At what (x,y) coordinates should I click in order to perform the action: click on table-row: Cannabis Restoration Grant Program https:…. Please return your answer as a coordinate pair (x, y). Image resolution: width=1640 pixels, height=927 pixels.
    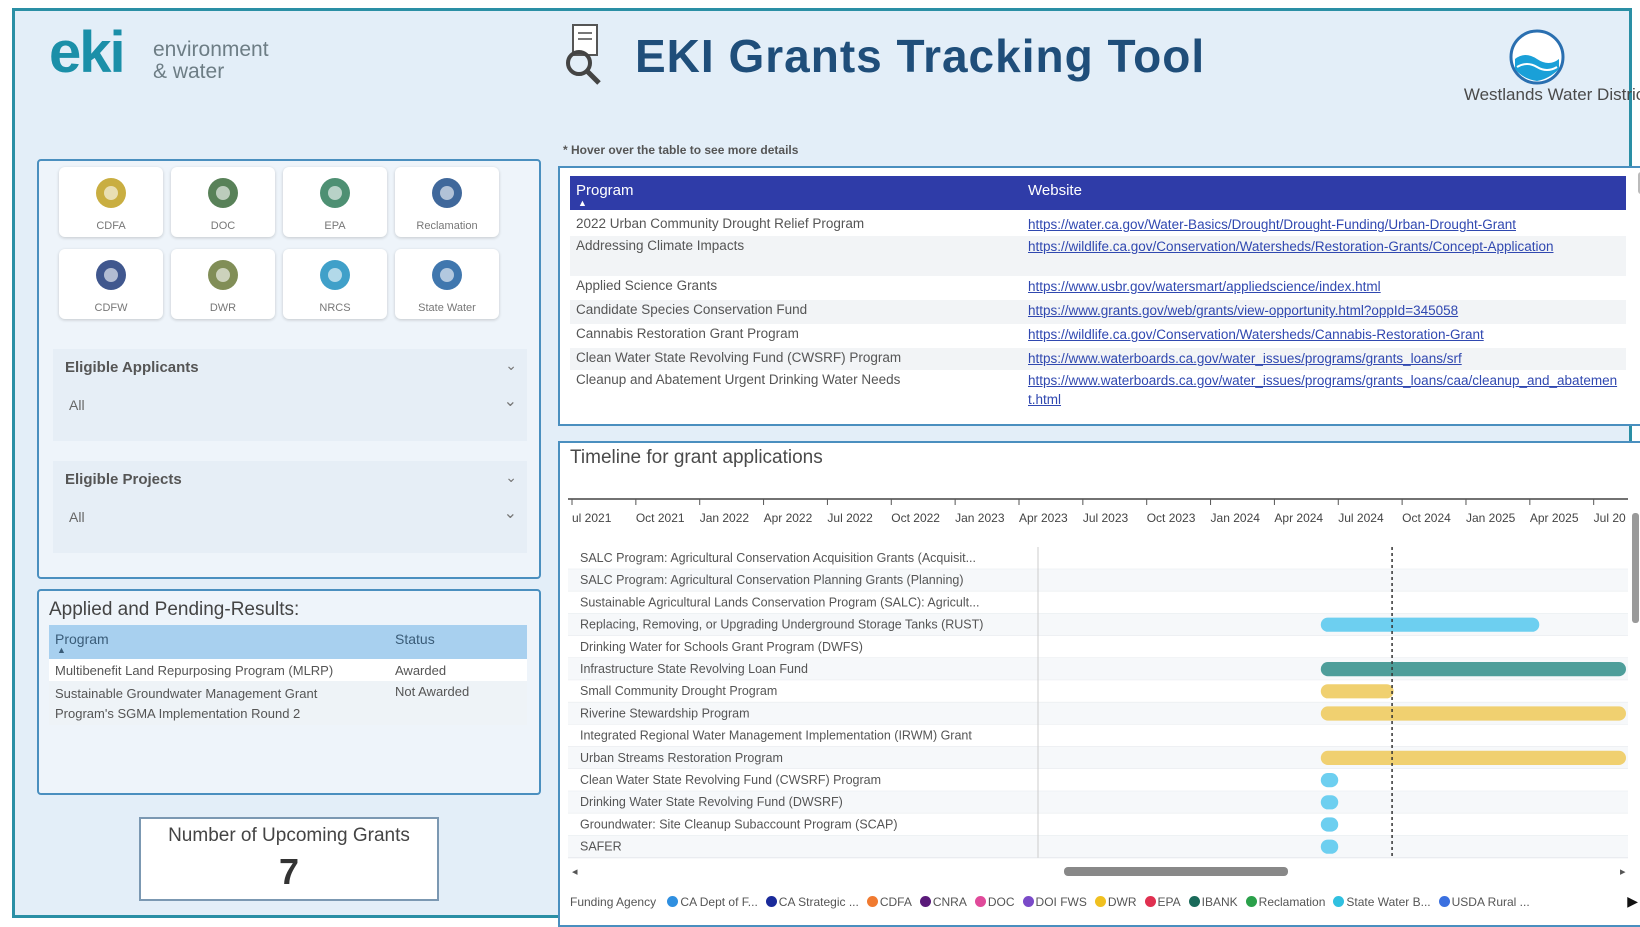
    Looking at the image, I should click on (1098, 336).